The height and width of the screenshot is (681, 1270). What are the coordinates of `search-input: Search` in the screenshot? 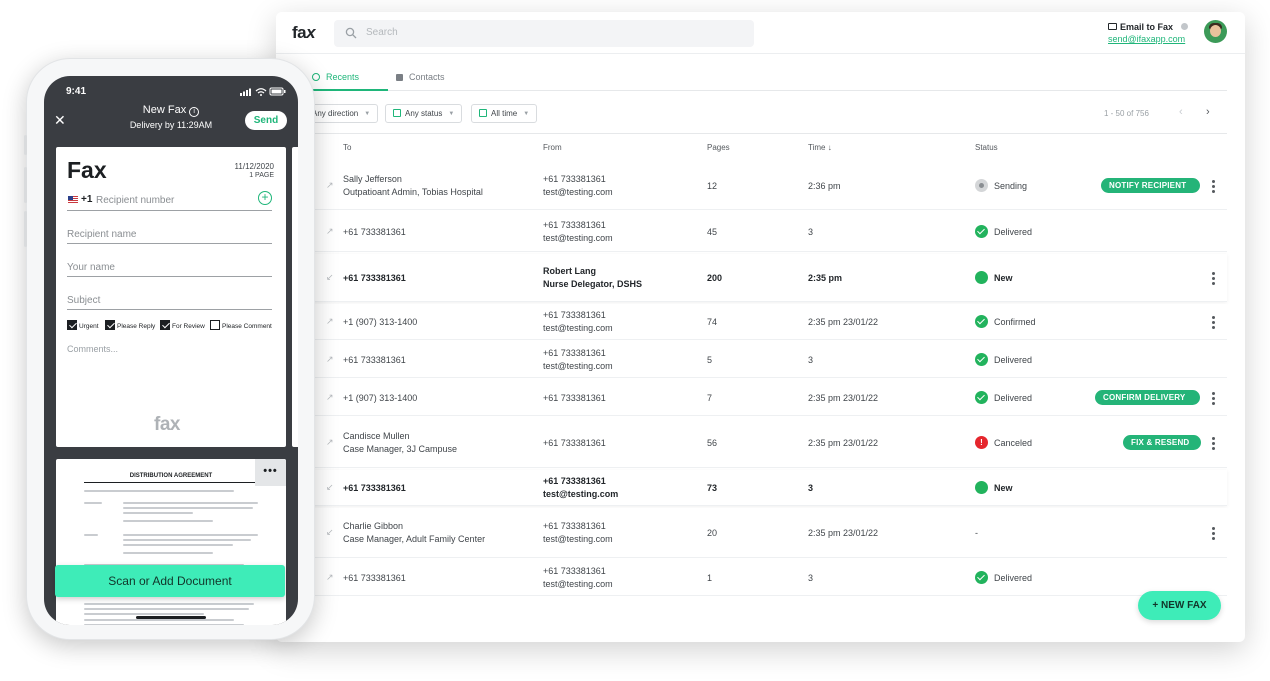 It's located at (382, 32).